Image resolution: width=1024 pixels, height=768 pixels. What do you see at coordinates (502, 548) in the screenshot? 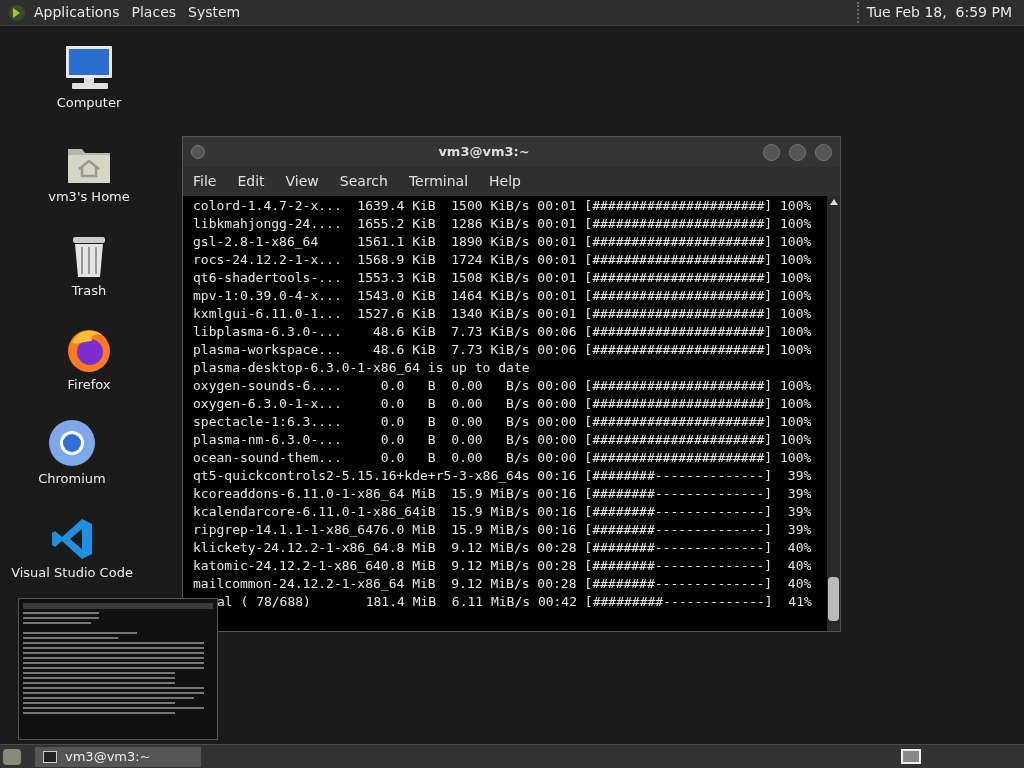
I see `terminal-line: klickety-24.12.2-1-x86_64.8 MiB 9.12 MiB/s 00:28 [########--------------] 40%` at bounding box center [502, 548].